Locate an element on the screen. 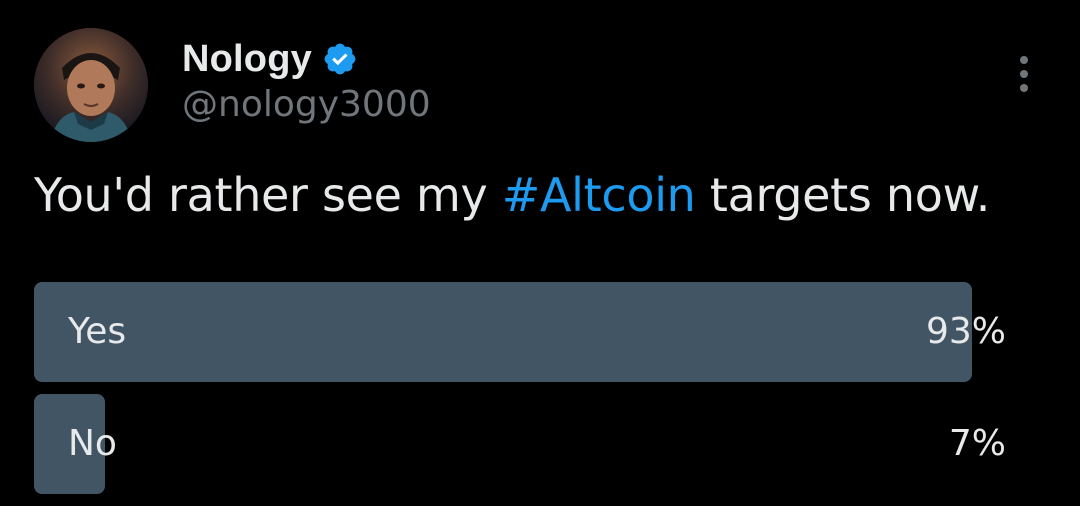 The height and width of the screenshot is (506, 1080). tweet-text-before: You'd rather see my is located at coordinates (268, 195).